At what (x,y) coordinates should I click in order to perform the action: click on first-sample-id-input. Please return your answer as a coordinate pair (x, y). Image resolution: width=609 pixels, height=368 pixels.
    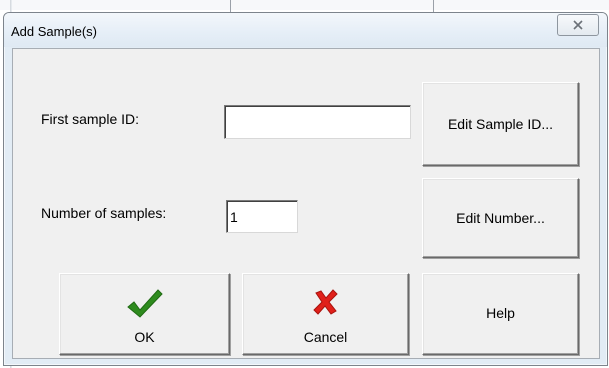
    Looking at the image, I should click on (317, 122).